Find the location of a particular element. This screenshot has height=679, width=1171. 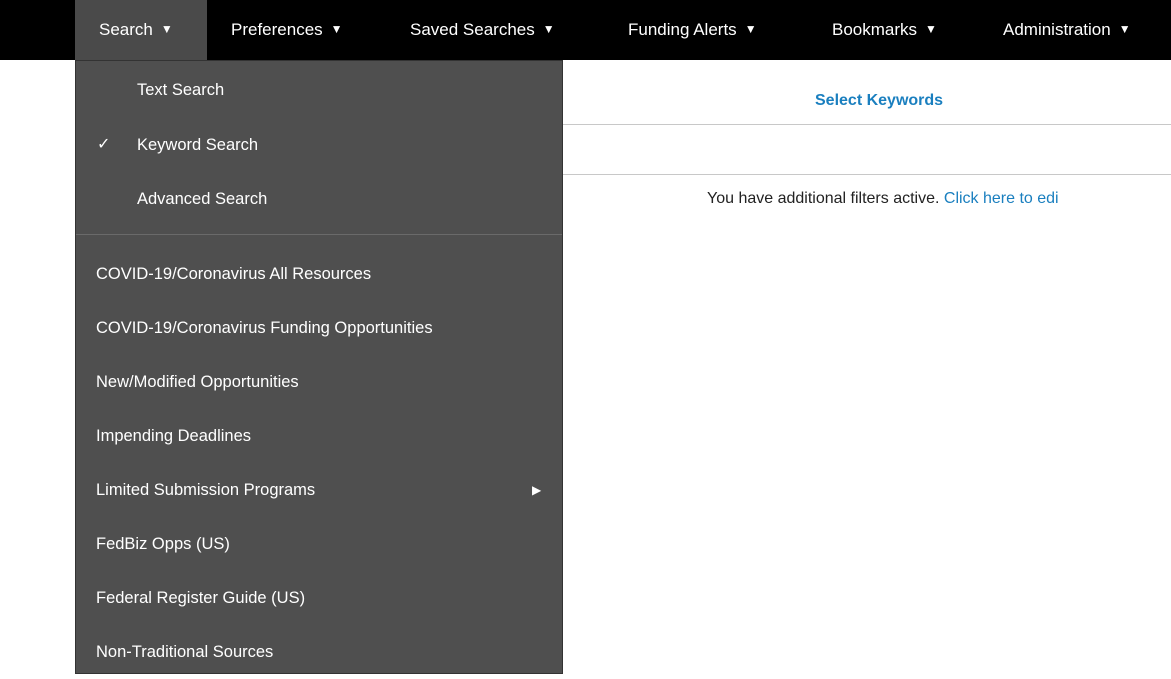

nav-preferences-menu: Preferences ▼ is located at coordinates (287, 30).